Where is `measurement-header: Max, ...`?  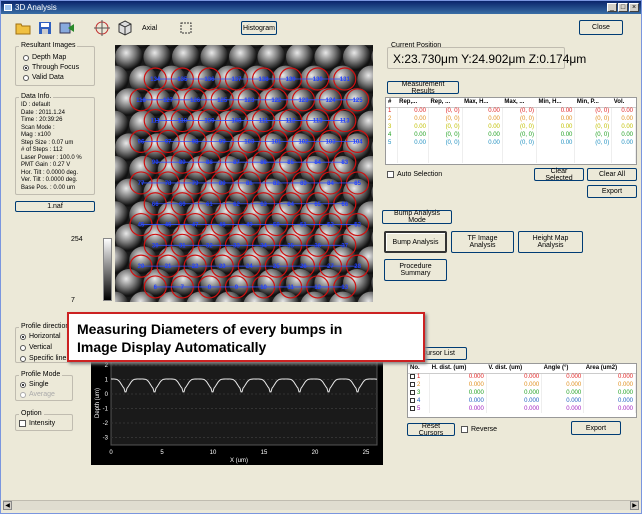 measurement-header: Max, ... is located at coordinates (519, 103).